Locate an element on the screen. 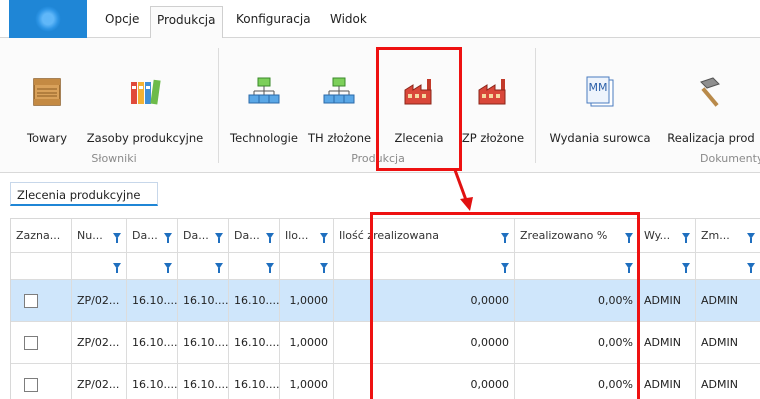 This screenshot has width=760, height=399. hammer-icon is located at coordinates (710, 92).